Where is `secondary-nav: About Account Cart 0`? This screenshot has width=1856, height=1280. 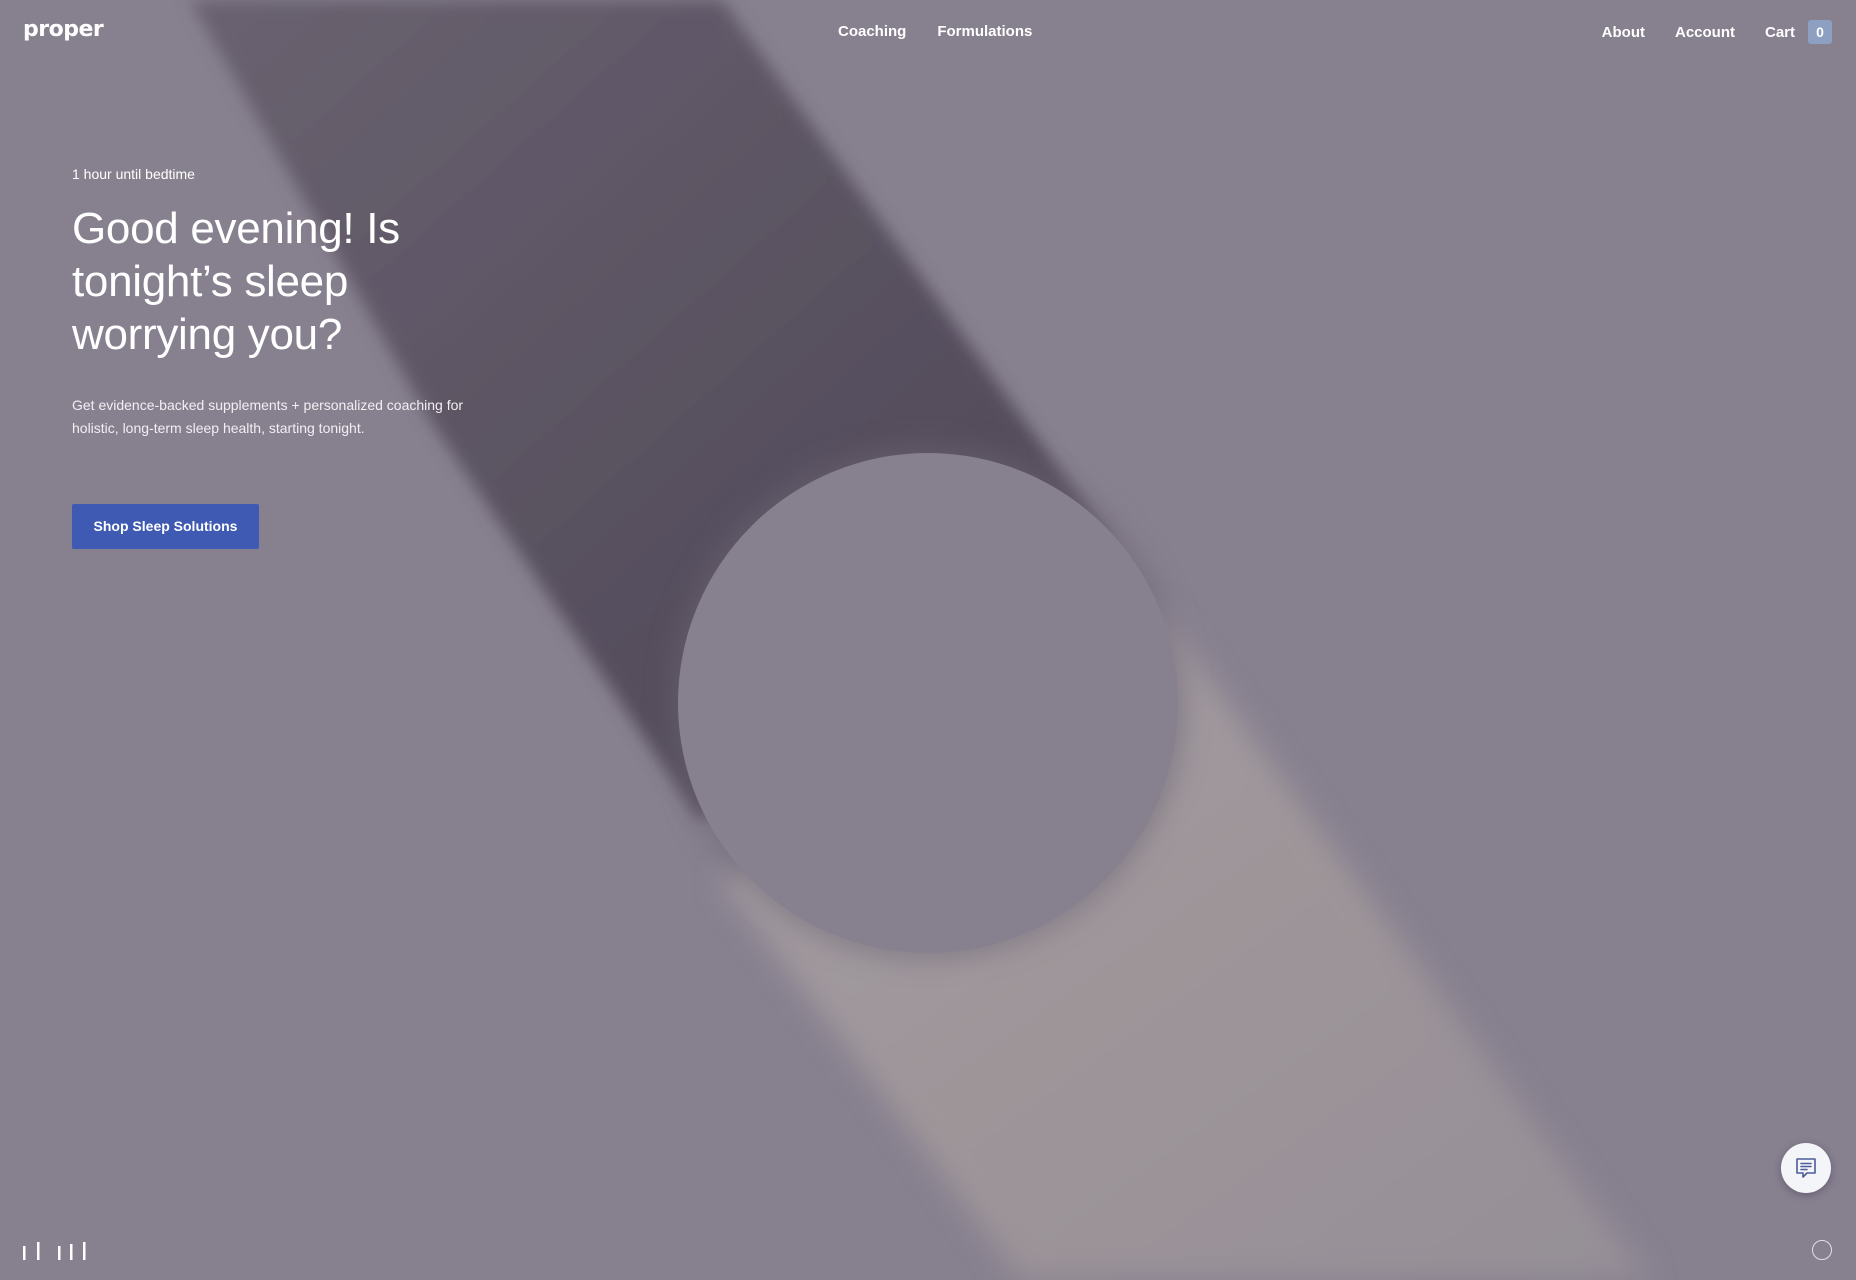
secondary-nav: About Account Cart 0 is located at coordinates (1717, 32).